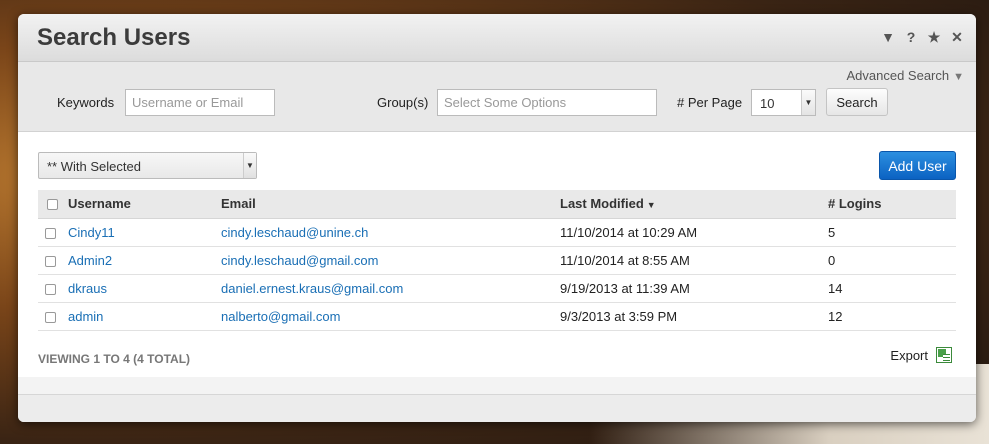 Image resolution: width=989 pixels, height=444 pixels. What do you see at coordinates (390, 204) in the screenshot?
I see `column-email: Email` at bounding box center [390, 204].